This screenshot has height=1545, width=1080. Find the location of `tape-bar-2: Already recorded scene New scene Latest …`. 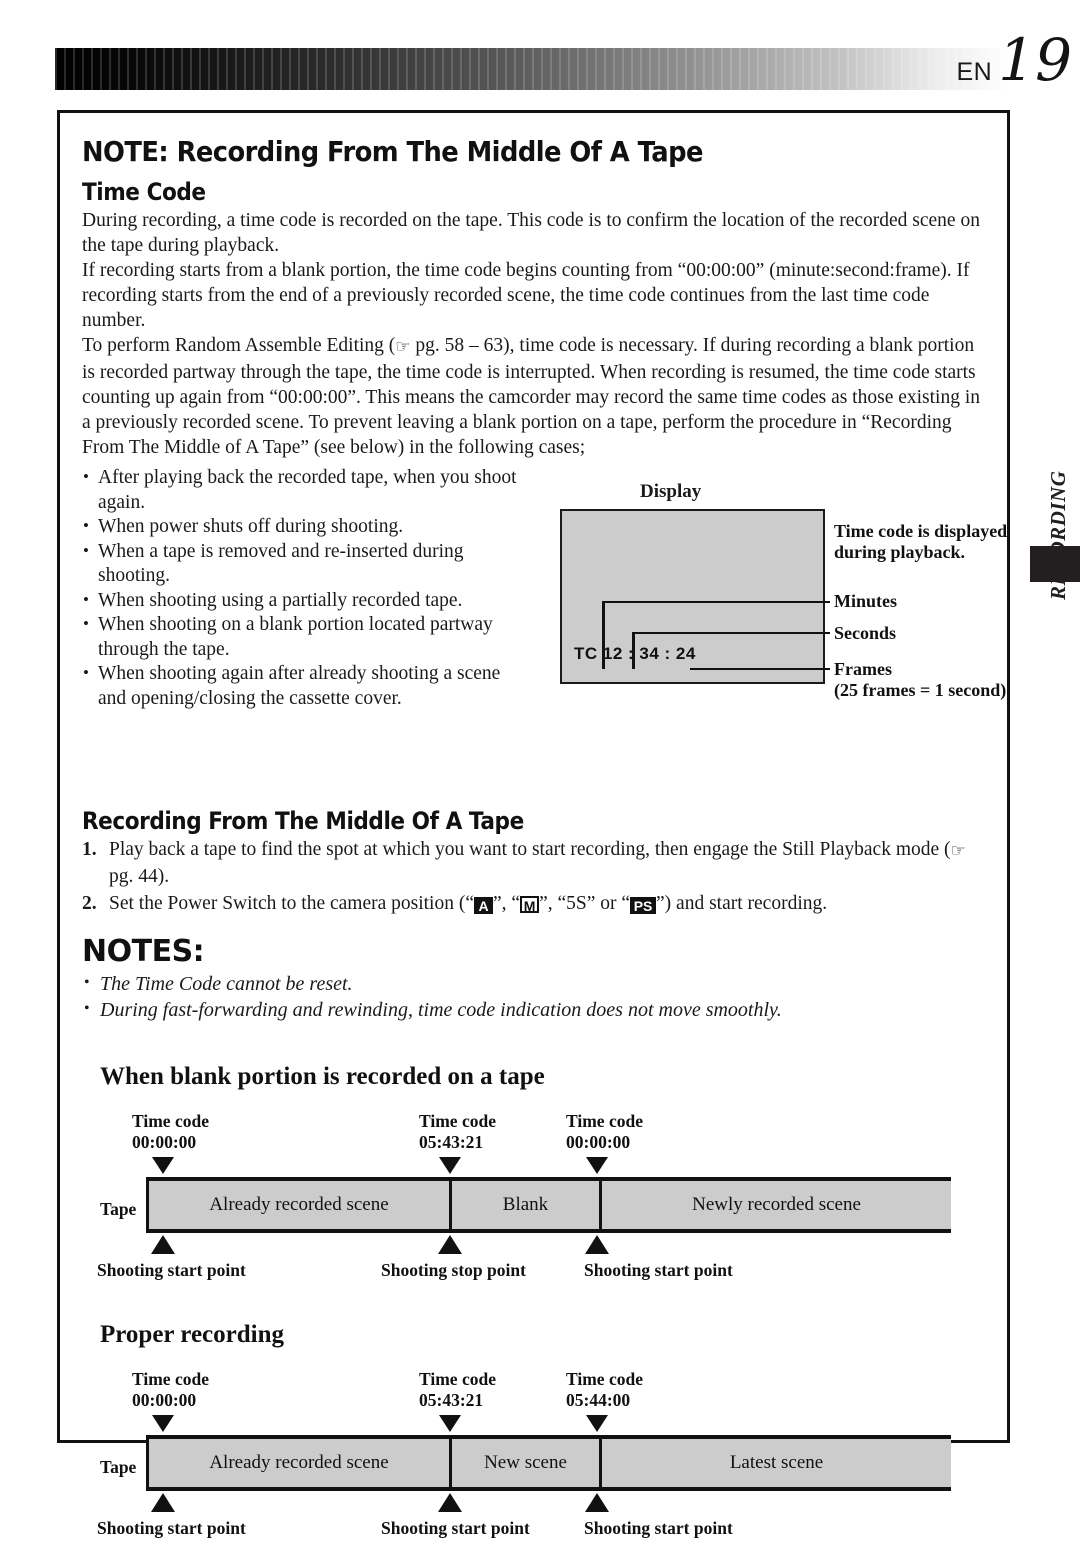

tape-bar-2: Already recorded scene New scene Latest … is located at coordinates (548, 1463).